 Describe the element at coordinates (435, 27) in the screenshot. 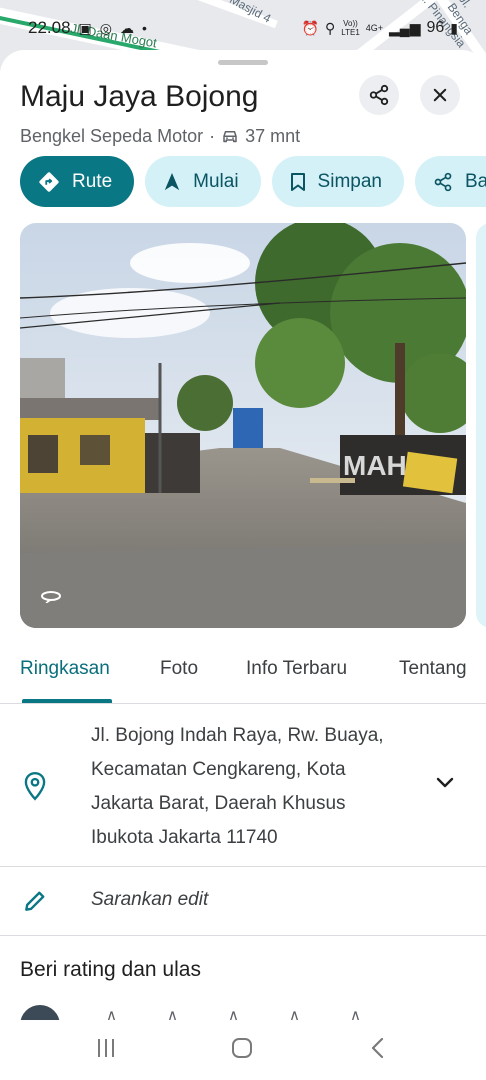

I see `battery-percent: 96` at that location.